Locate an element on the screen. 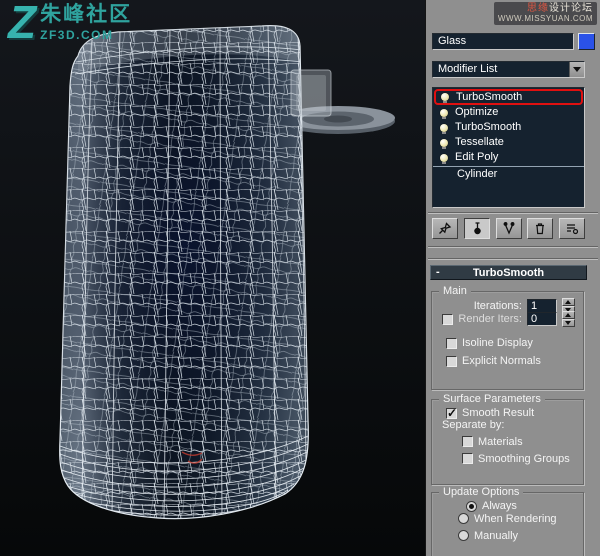  object-name-field: Glass is located at coordinates (503, 41).